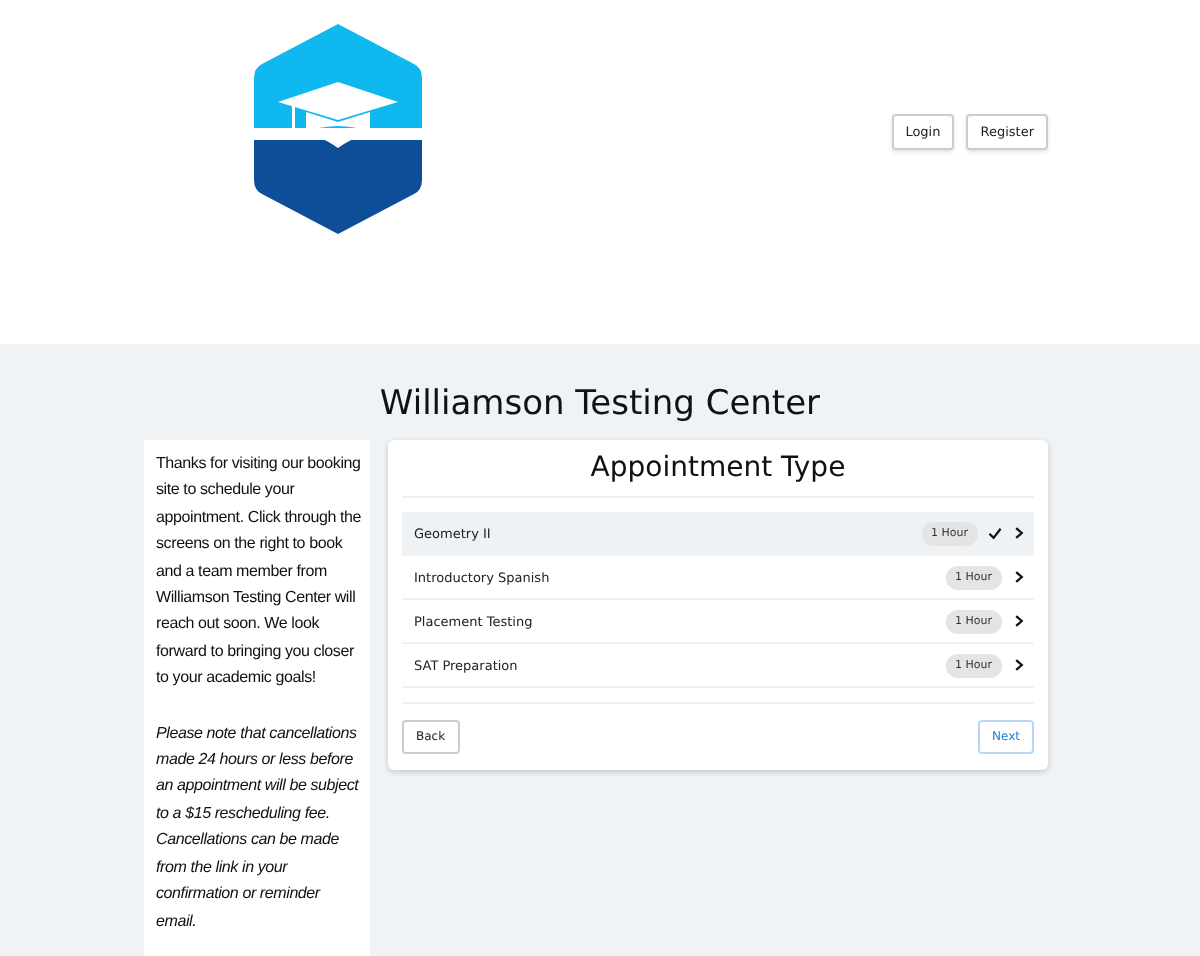 This screenshot has height=956, width=1200. I want to click on page-title: Williamson Testing Center, so click(600, 404).